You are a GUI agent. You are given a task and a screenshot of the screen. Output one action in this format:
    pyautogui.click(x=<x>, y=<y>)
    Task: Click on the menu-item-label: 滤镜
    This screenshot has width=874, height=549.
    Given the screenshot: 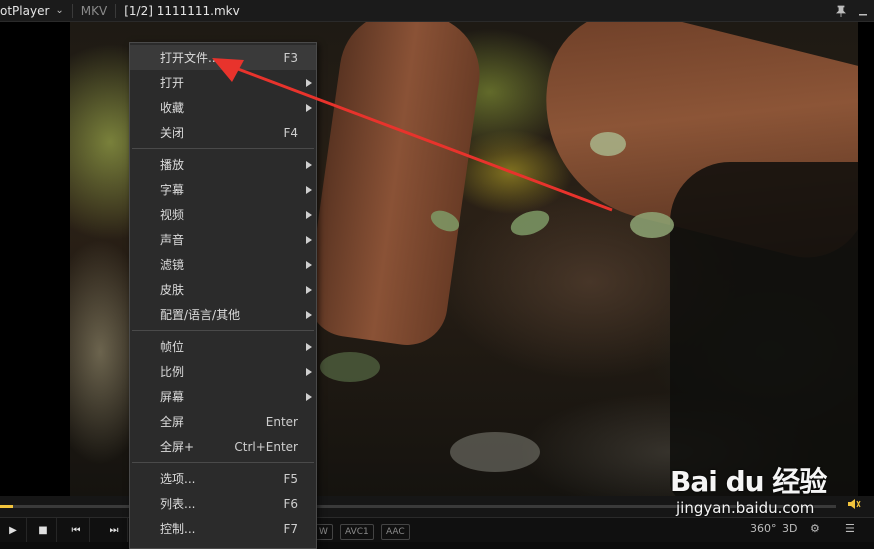 What is the action you would take?
    pyautogui.click(x=172, y=265)
    